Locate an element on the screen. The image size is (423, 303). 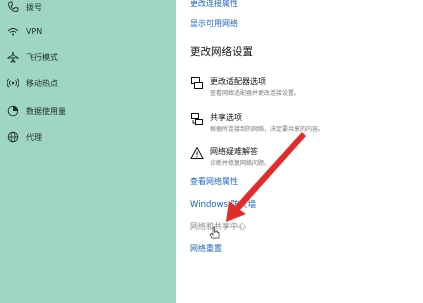
sidebar-item-airplane-mode: 飞行模式 is located at coordinates (88, 57).